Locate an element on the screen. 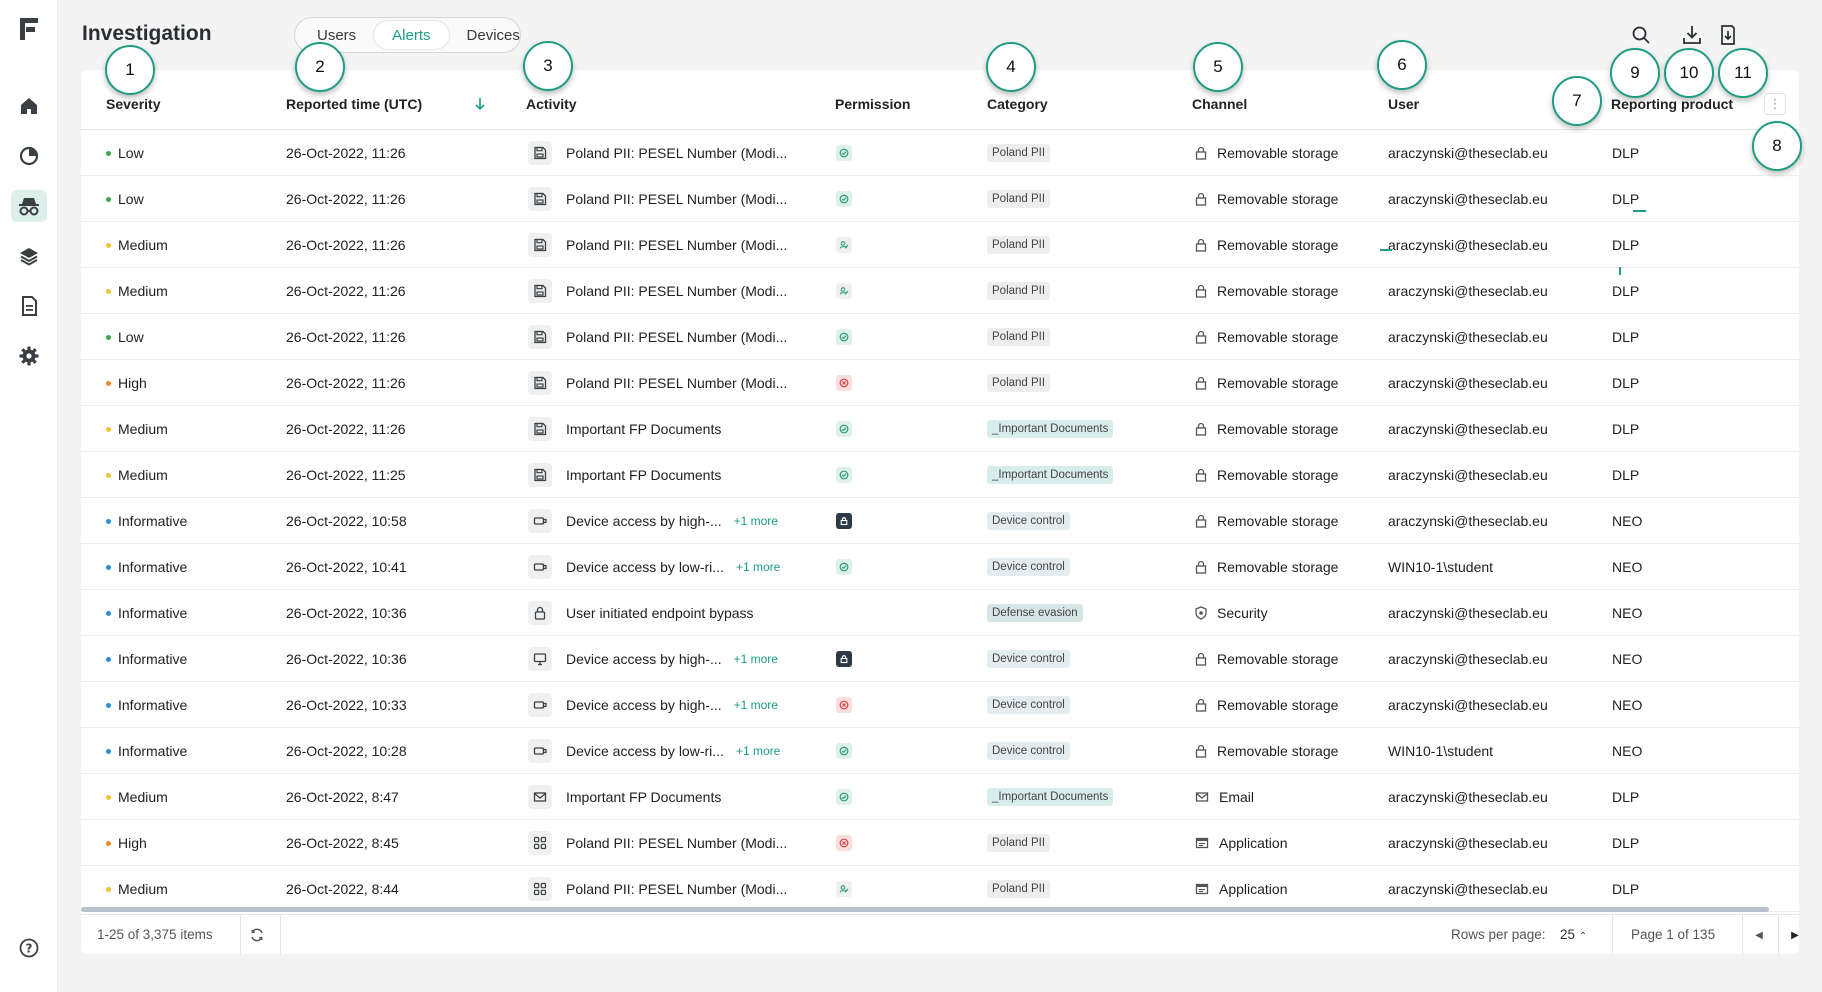  search-icon is located at coordinates (1641, 35).